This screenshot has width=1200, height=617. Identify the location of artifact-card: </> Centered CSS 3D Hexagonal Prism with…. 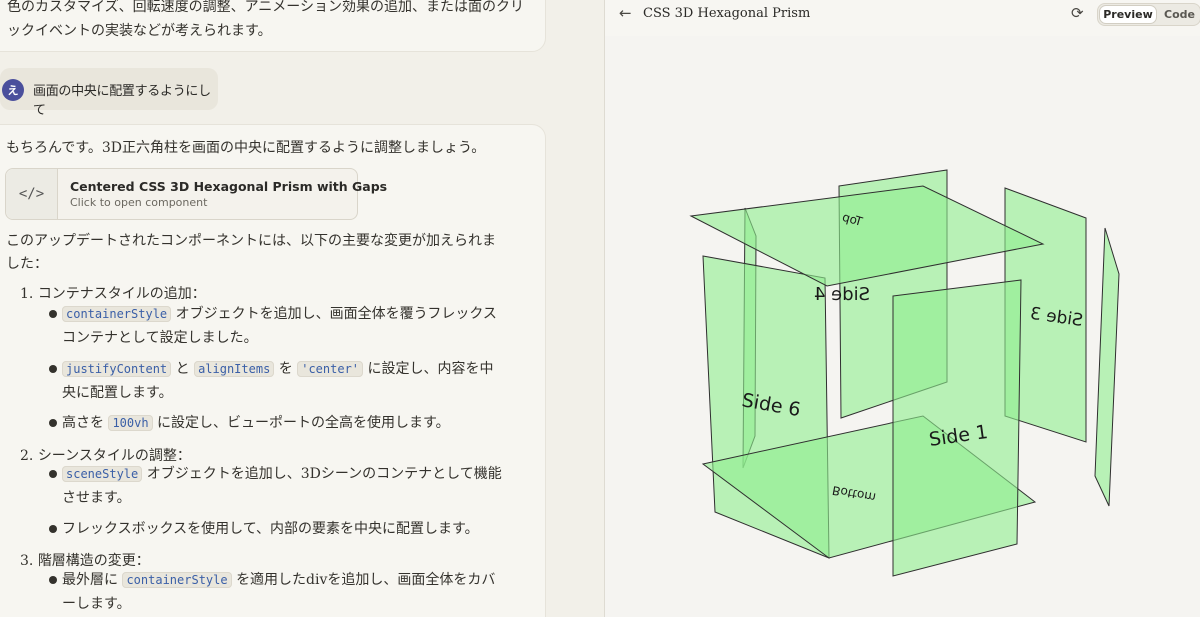
(196, 194).